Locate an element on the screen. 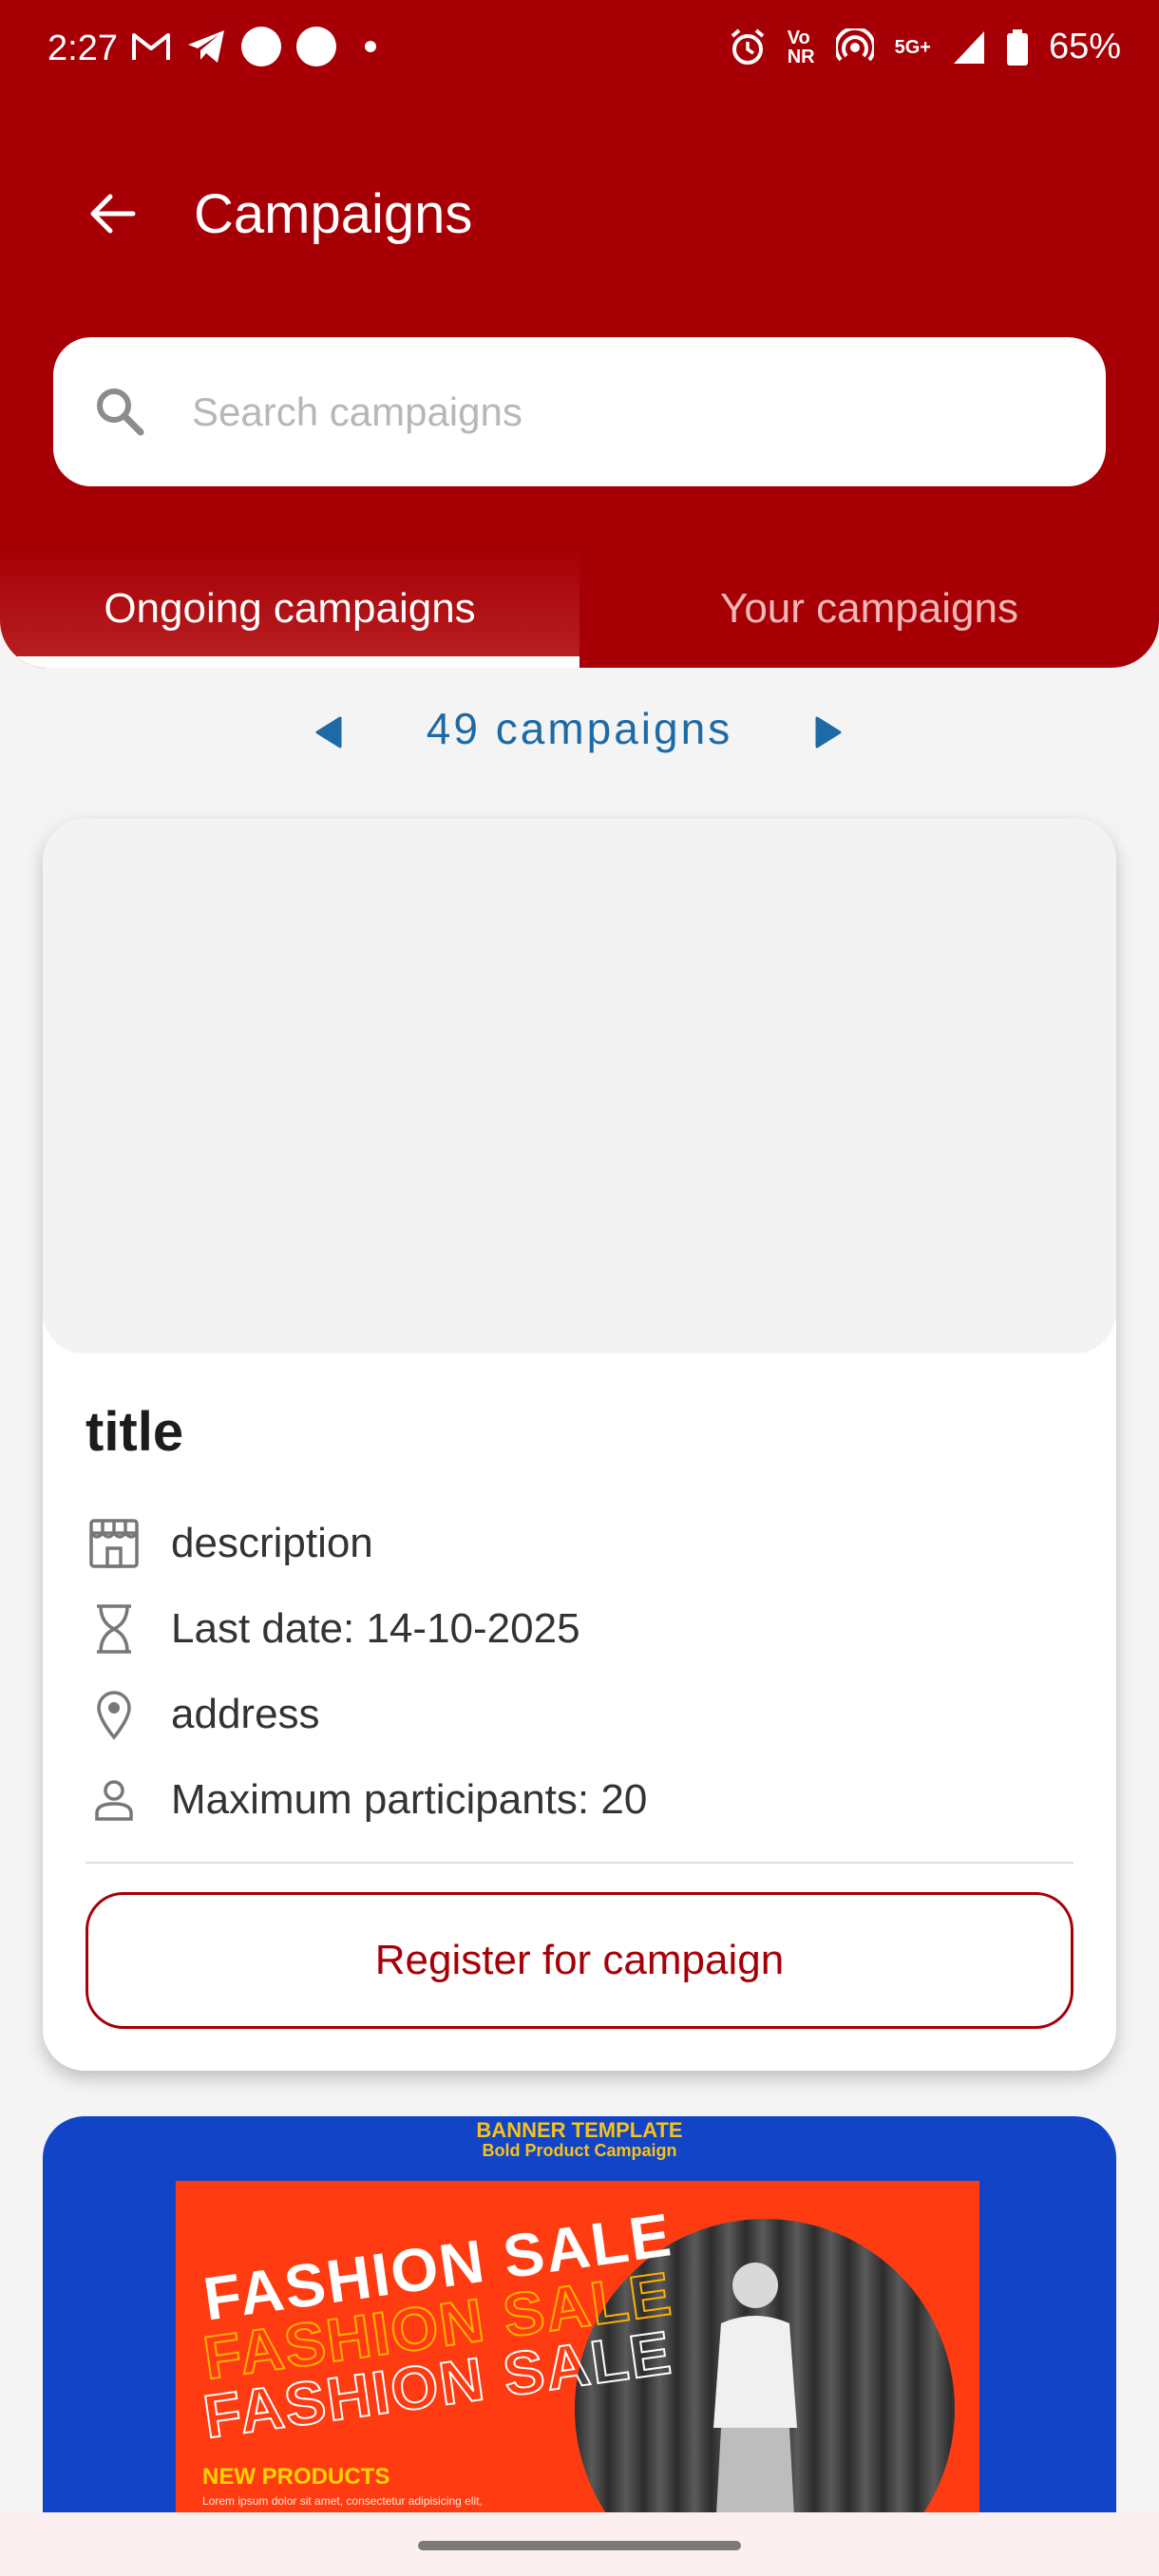 This screenshot has height=2576, width=1159. gesture-handle is located at coordinates (579, 2545).